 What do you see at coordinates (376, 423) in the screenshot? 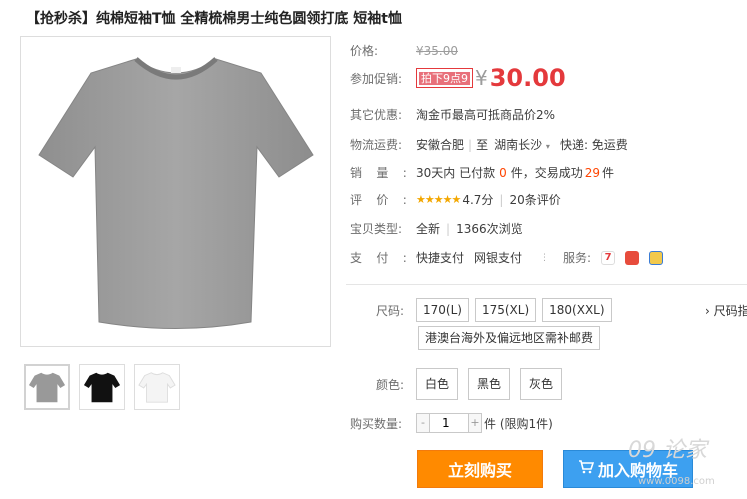
I see `quantity-label: 购买数量:` at bounding box center [376, 423].